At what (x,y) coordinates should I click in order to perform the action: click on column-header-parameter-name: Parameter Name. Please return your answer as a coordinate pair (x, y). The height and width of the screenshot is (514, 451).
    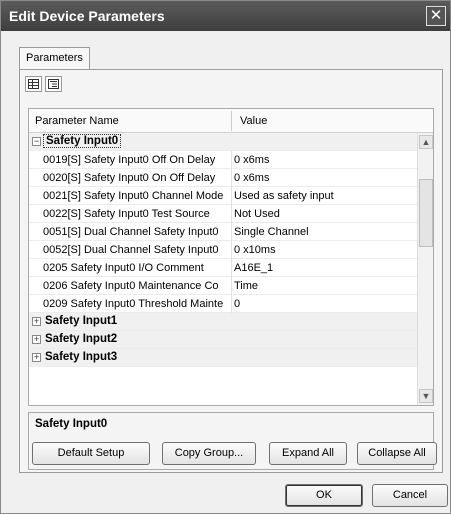
    Looking at the image, I should click on (77, 121).